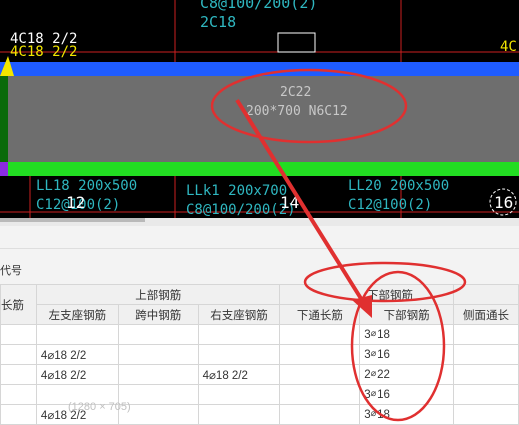 The width and height of the screenshot is (519, 425). Describe the element at coordinates (367, 294) in the screenshot. I see `group-header-lower: 下部钢筋` at that location.